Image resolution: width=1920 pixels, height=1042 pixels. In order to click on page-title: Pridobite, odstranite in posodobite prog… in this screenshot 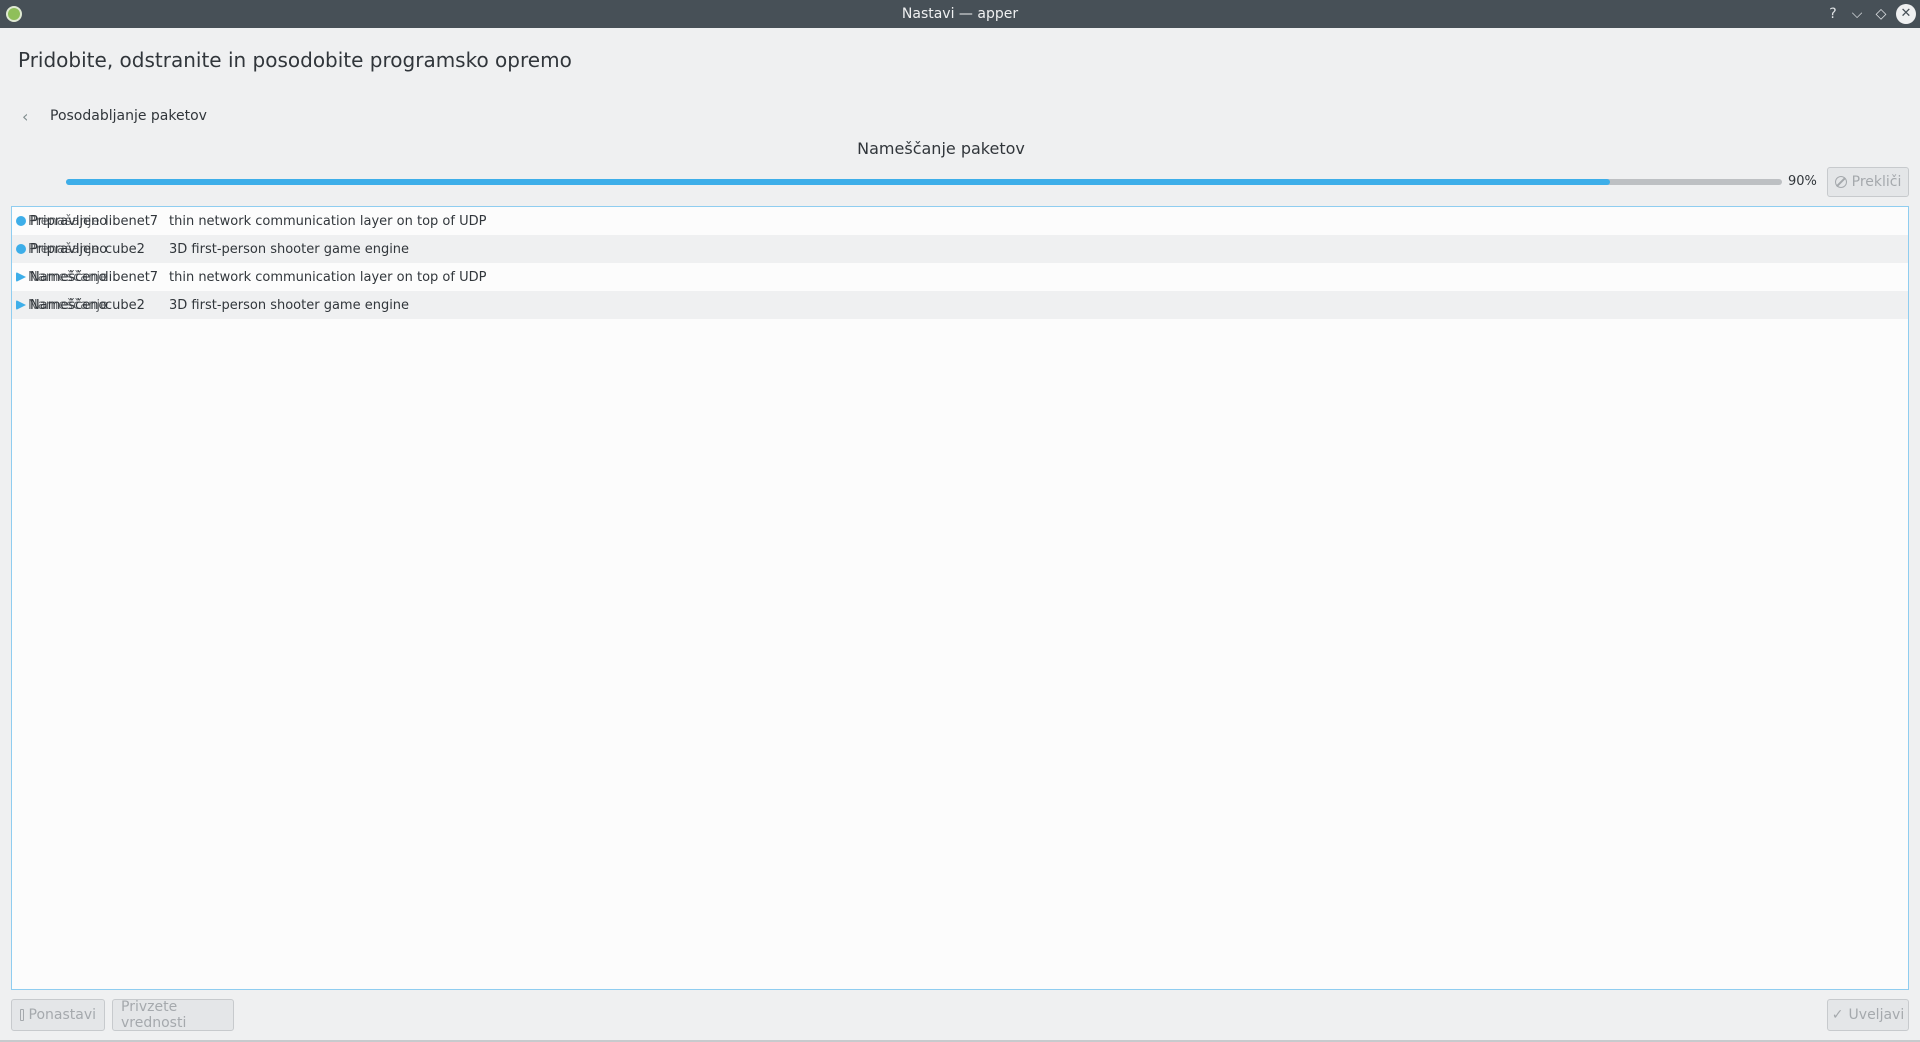, I will do `click(295, 60)`.